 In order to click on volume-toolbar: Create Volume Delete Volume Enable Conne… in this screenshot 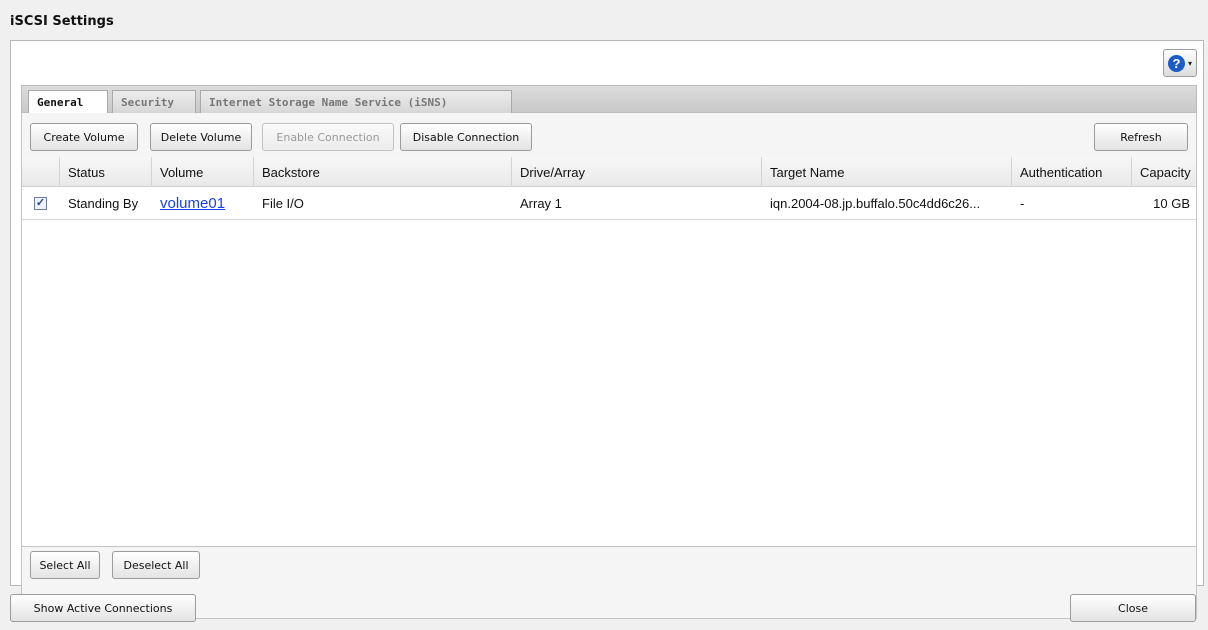, I will do `click(609, 135)`.